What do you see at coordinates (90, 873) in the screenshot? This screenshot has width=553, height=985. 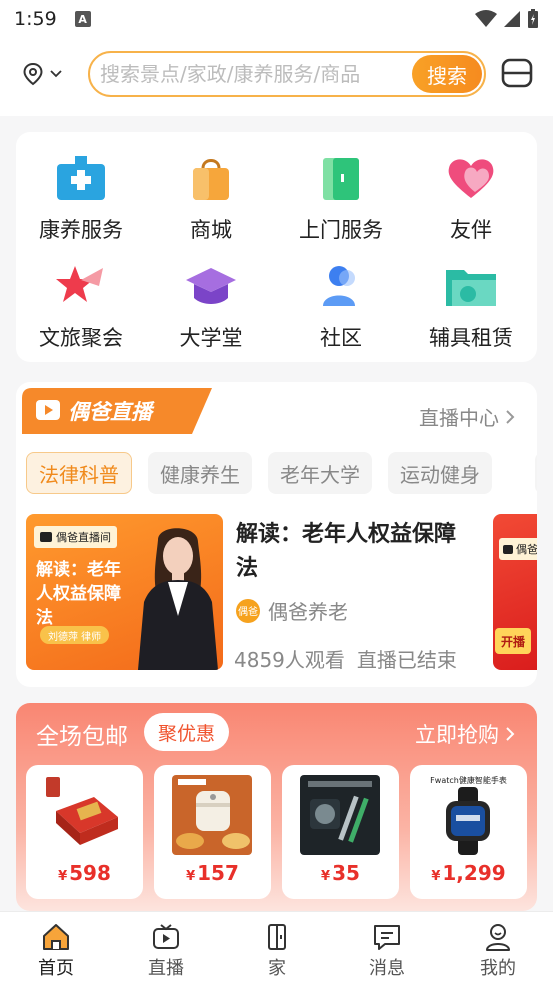 I see `price-value: 598` at bounding box center [90, 873].